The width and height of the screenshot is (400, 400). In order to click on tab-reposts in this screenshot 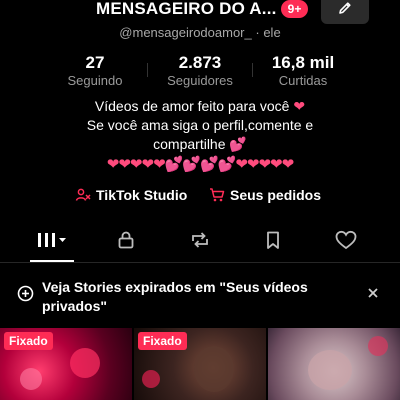, I will do `click(200, 240)`.